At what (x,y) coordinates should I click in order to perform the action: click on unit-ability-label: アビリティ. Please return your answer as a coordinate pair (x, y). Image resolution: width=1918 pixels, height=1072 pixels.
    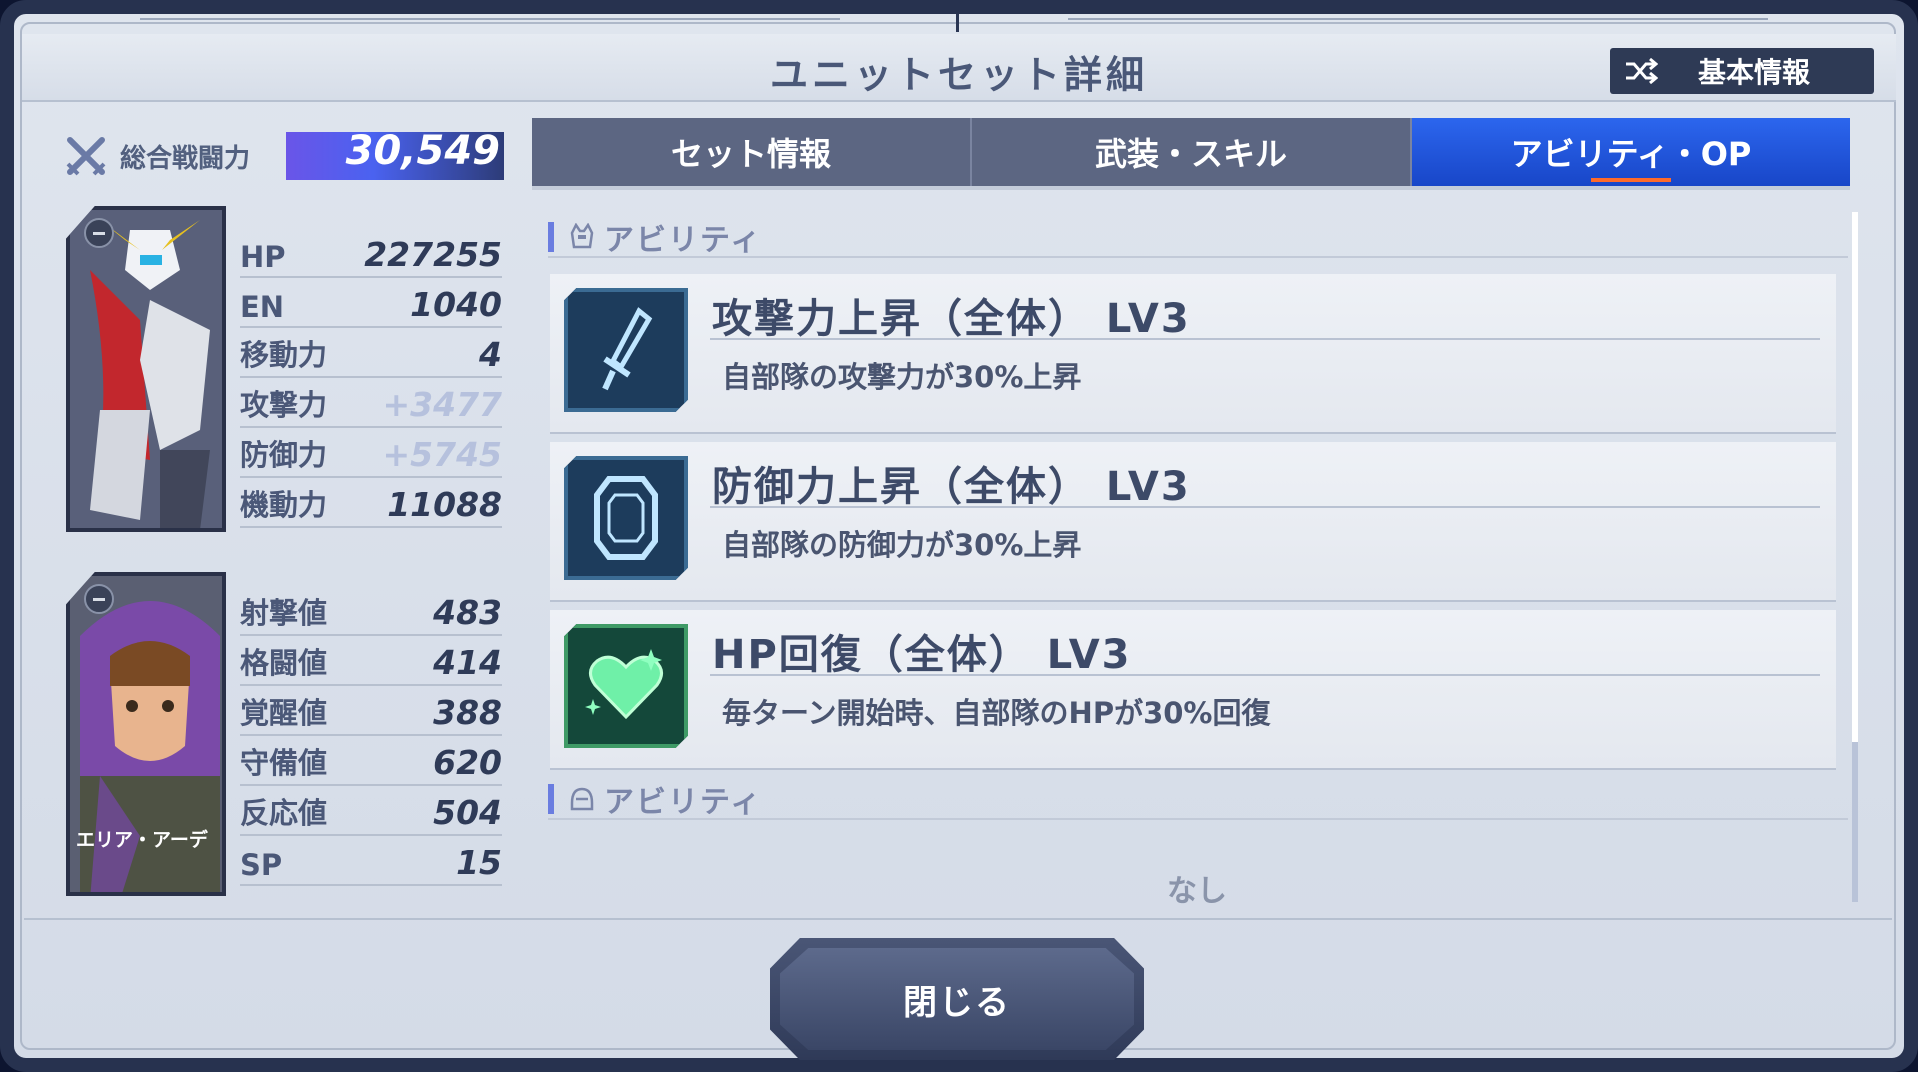
    Looking at the image, I should click on (683, 240).